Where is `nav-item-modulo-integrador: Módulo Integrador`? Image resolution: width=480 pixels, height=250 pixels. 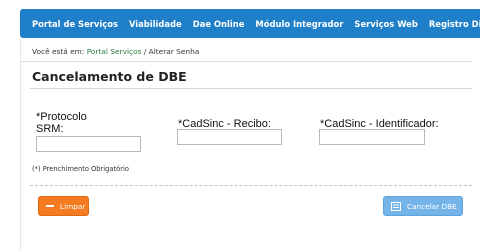
nav-item-modulo-integrador: Módulo Integrador is located at coordinates (299, 24).